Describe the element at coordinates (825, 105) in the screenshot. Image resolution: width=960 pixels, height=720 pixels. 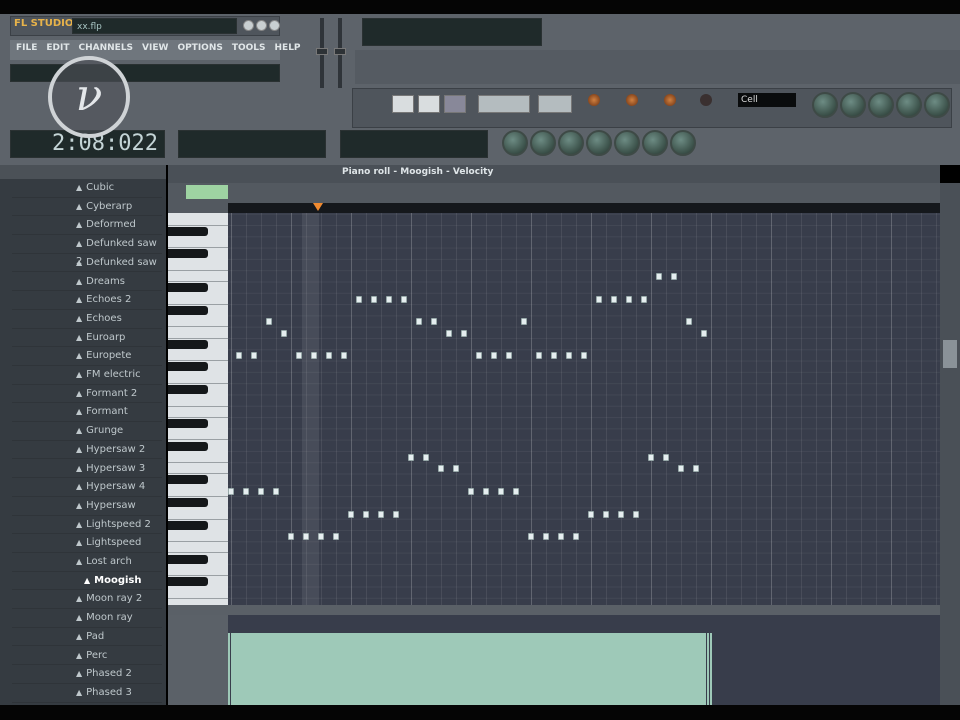
I see `playlist-window-icon` at that location.